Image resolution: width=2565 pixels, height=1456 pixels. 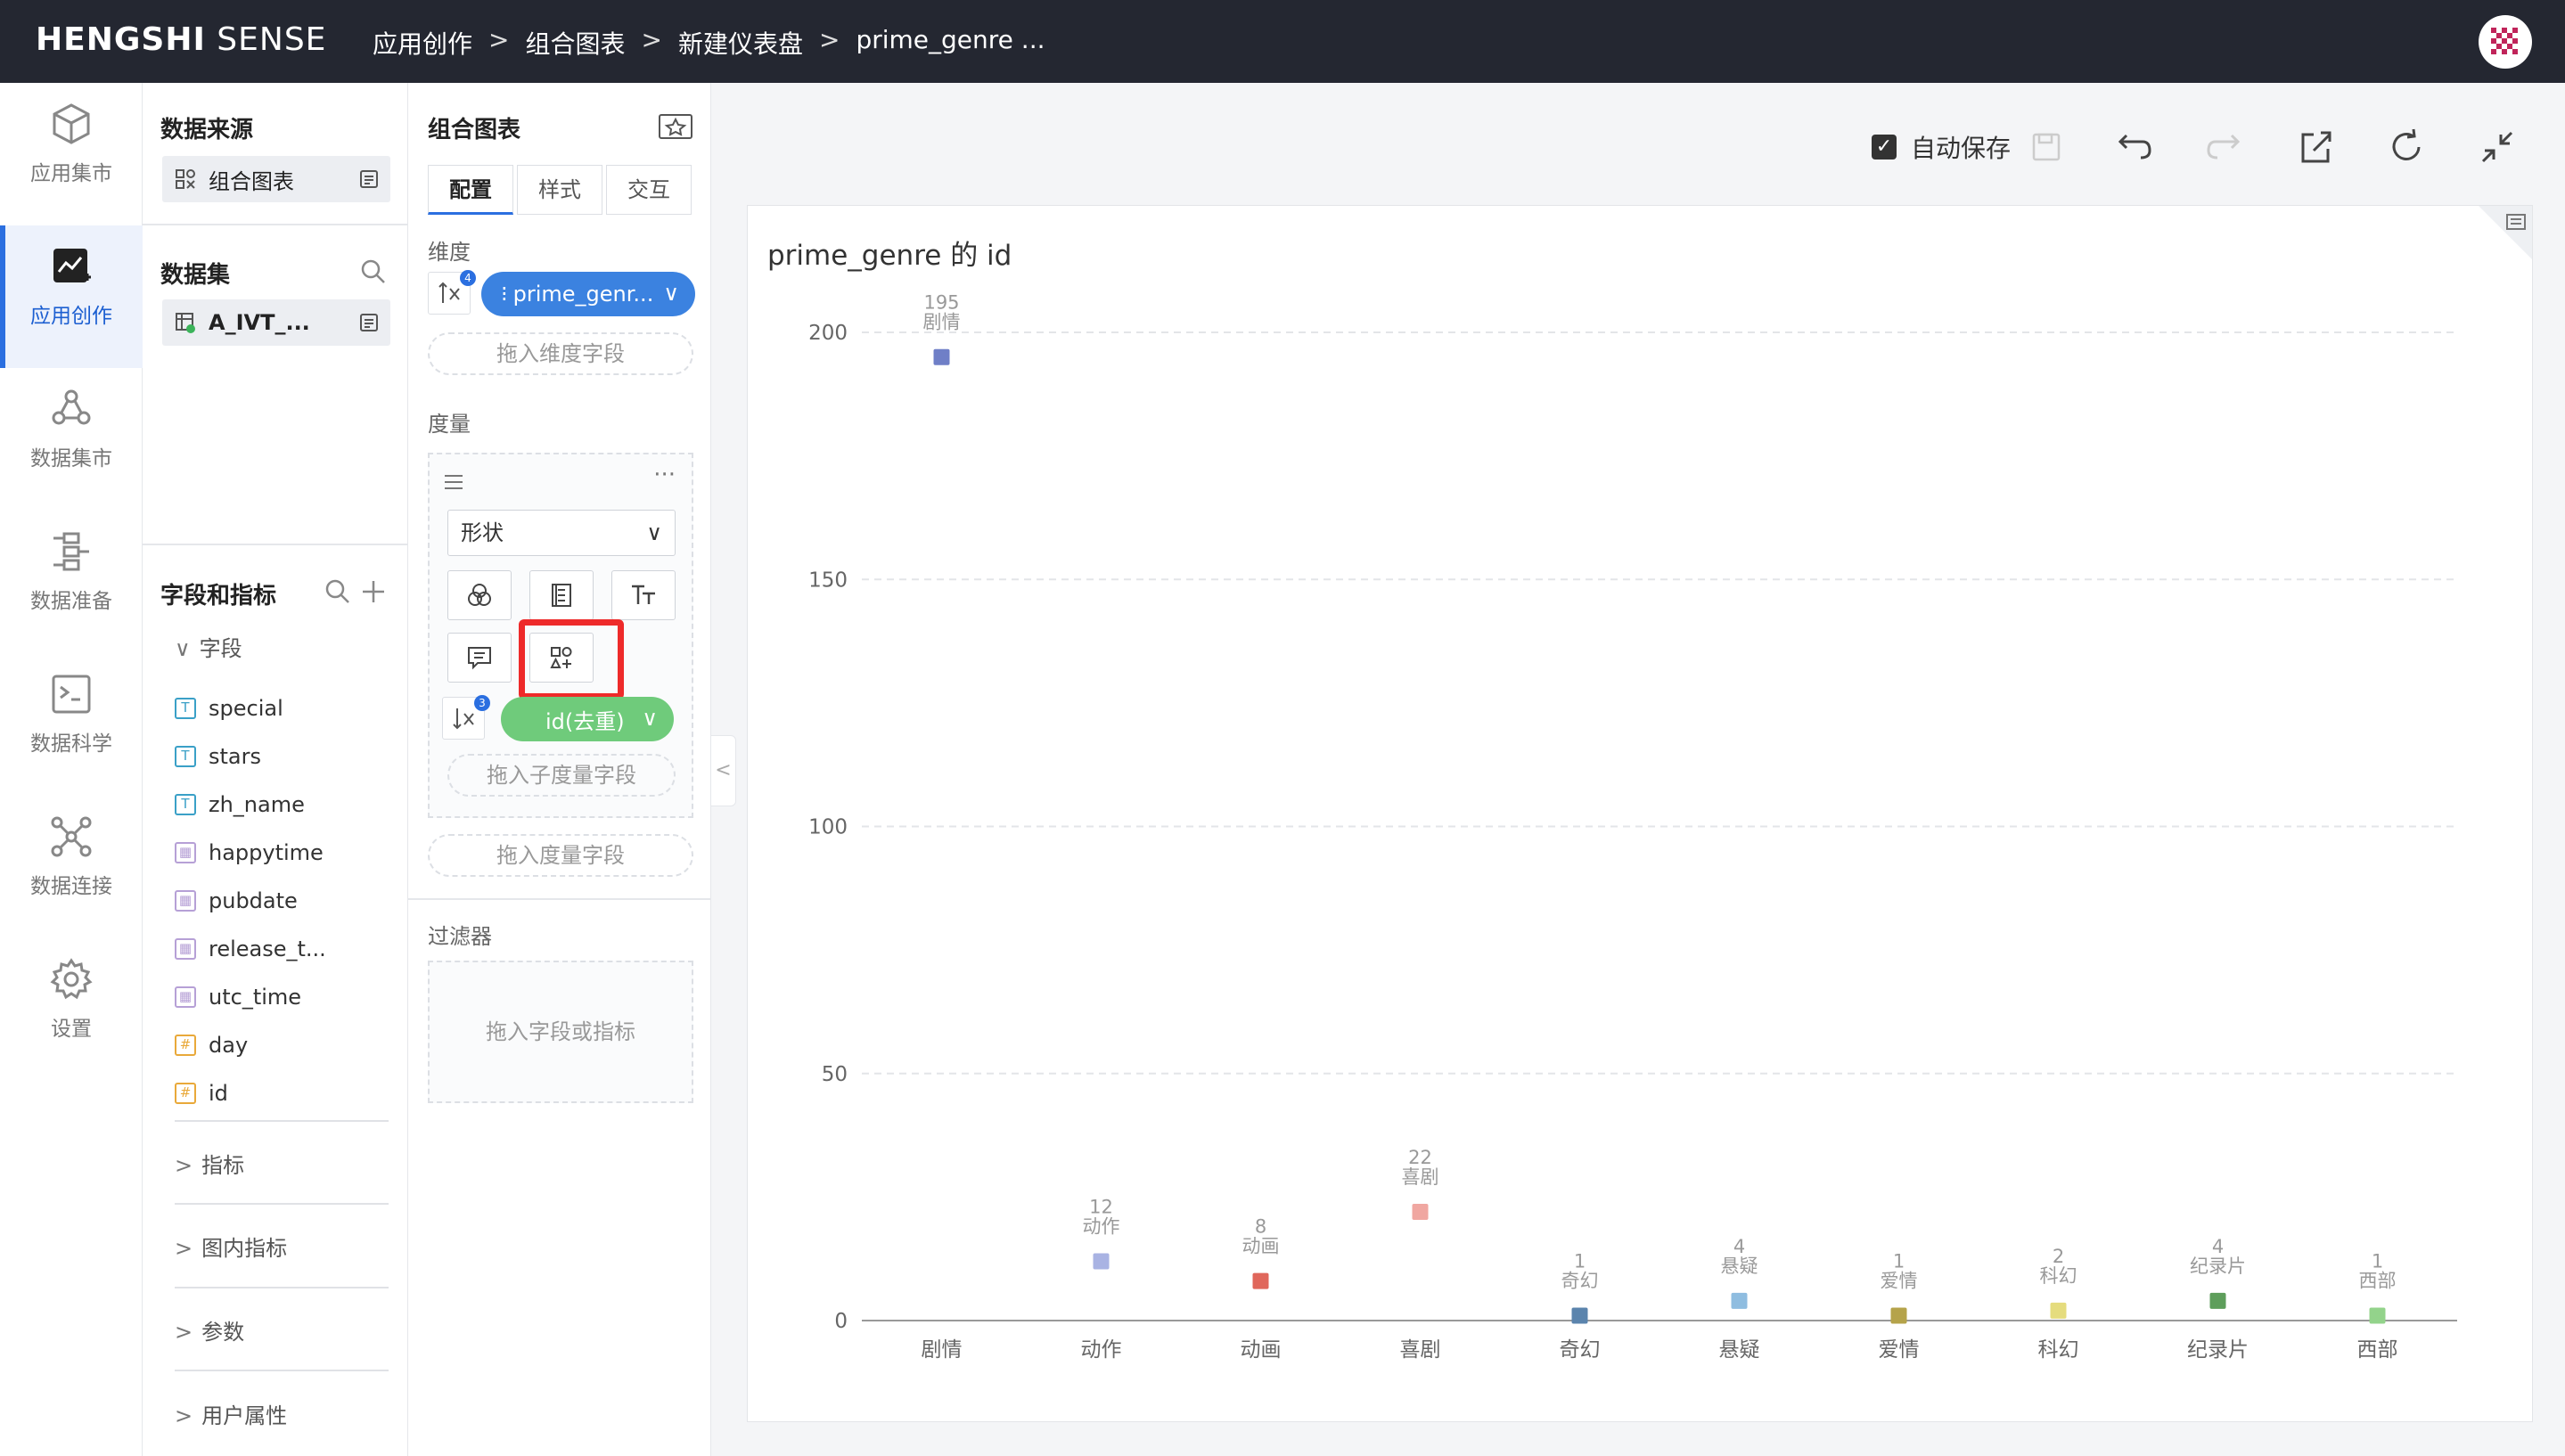 What do you see at coordinates (561, 533) in the screenshot?
I see `shape-select: 形状 ∨` at bounding box center [561, 533].